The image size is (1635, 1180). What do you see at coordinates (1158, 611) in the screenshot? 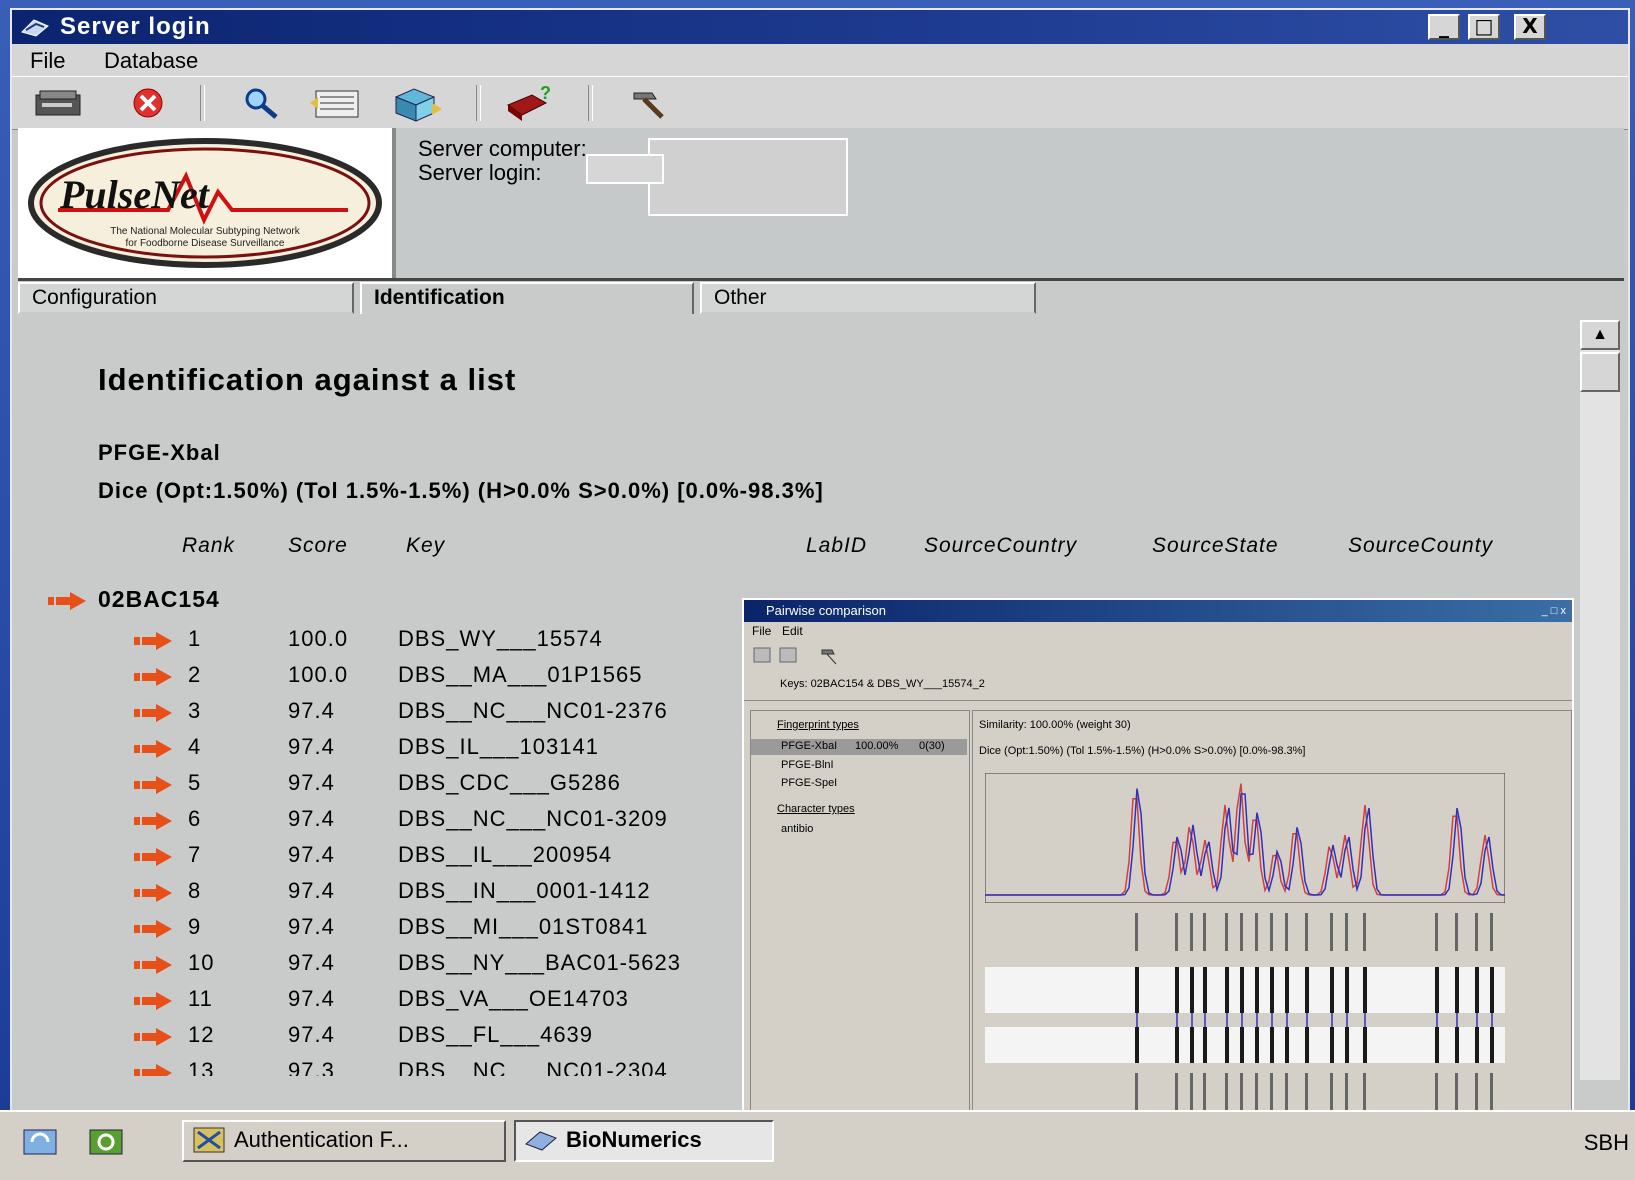
I see `pairwise-title-bar: Pairwise comparison _ □ x` at bounding box center [1158, 611].